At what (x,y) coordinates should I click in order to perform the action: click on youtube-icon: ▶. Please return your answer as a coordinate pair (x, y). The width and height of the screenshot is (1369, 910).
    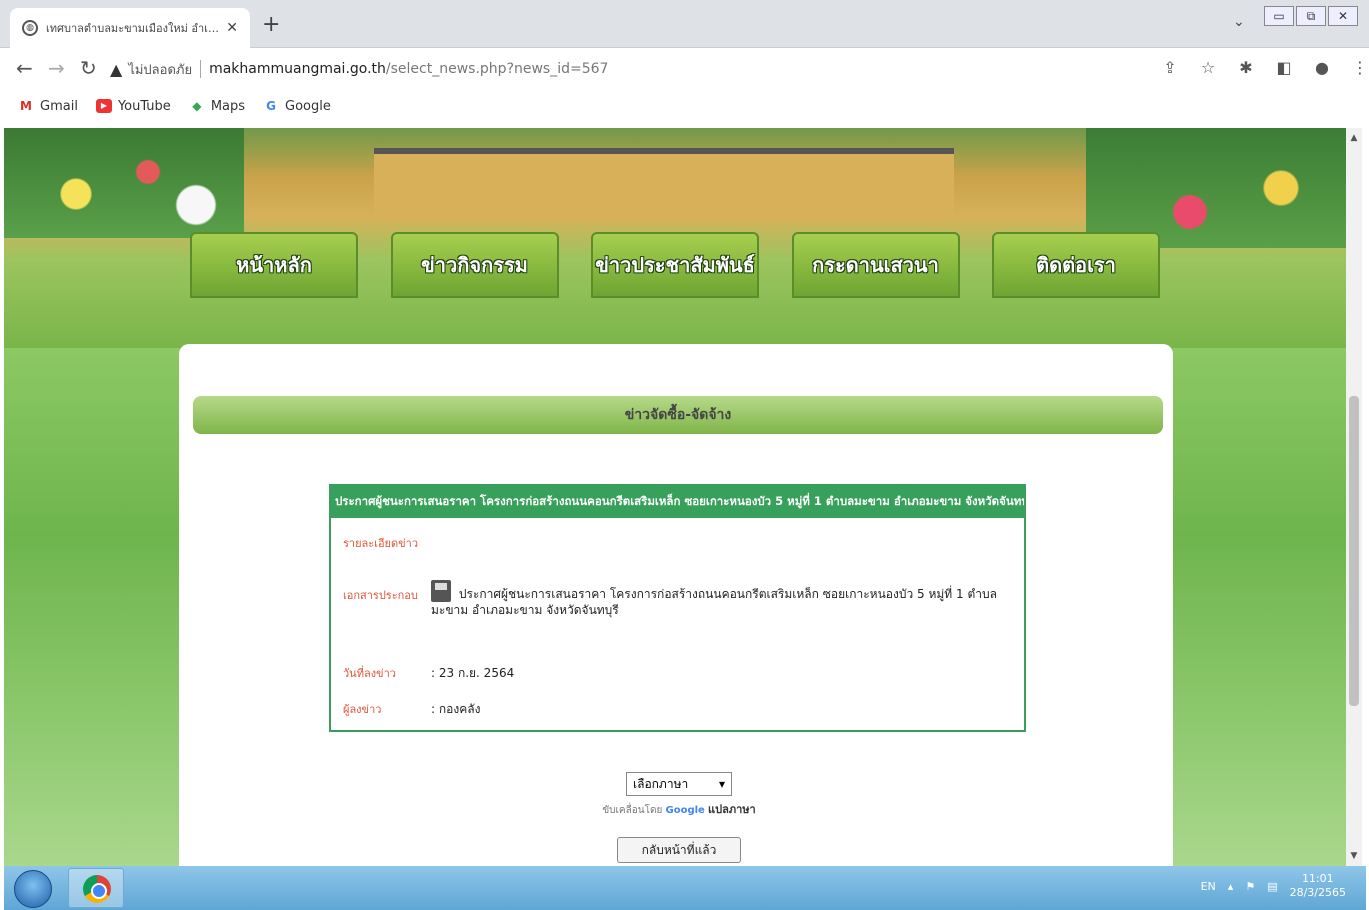
    Looking at the image, I should click on (103, 106).